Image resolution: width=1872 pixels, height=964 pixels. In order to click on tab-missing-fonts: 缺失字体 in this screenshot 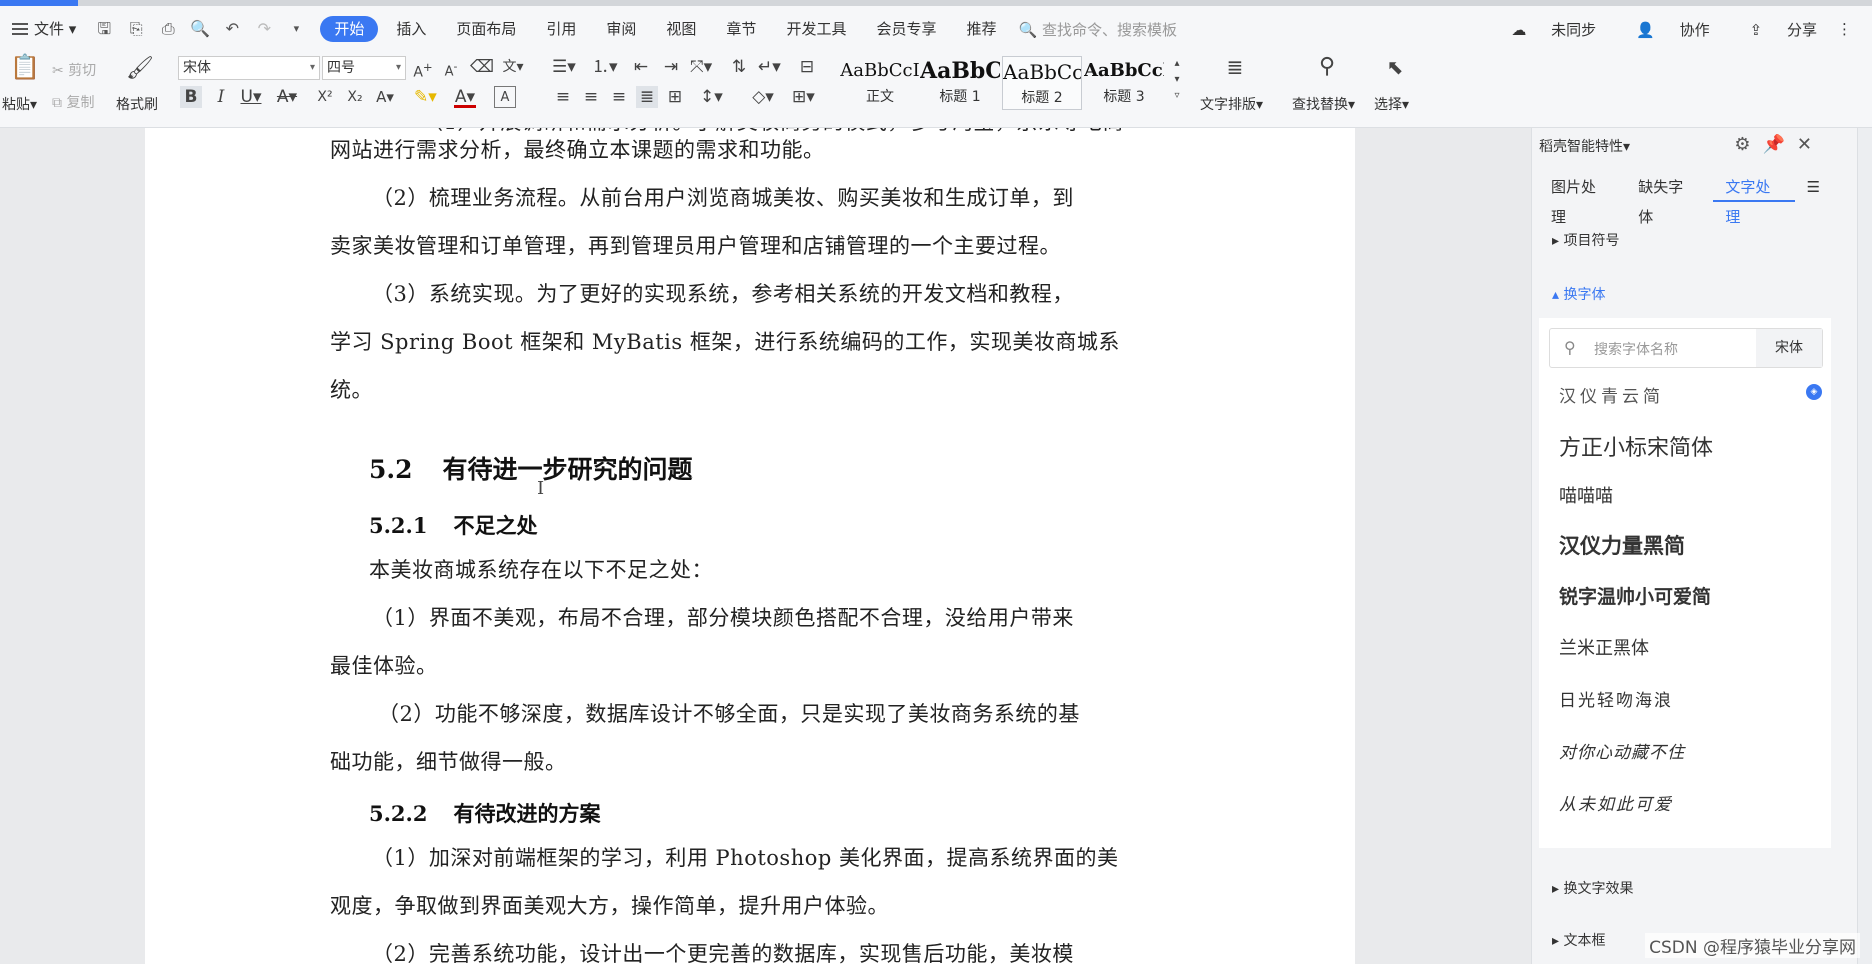, I will do `click(1666, 199)`.